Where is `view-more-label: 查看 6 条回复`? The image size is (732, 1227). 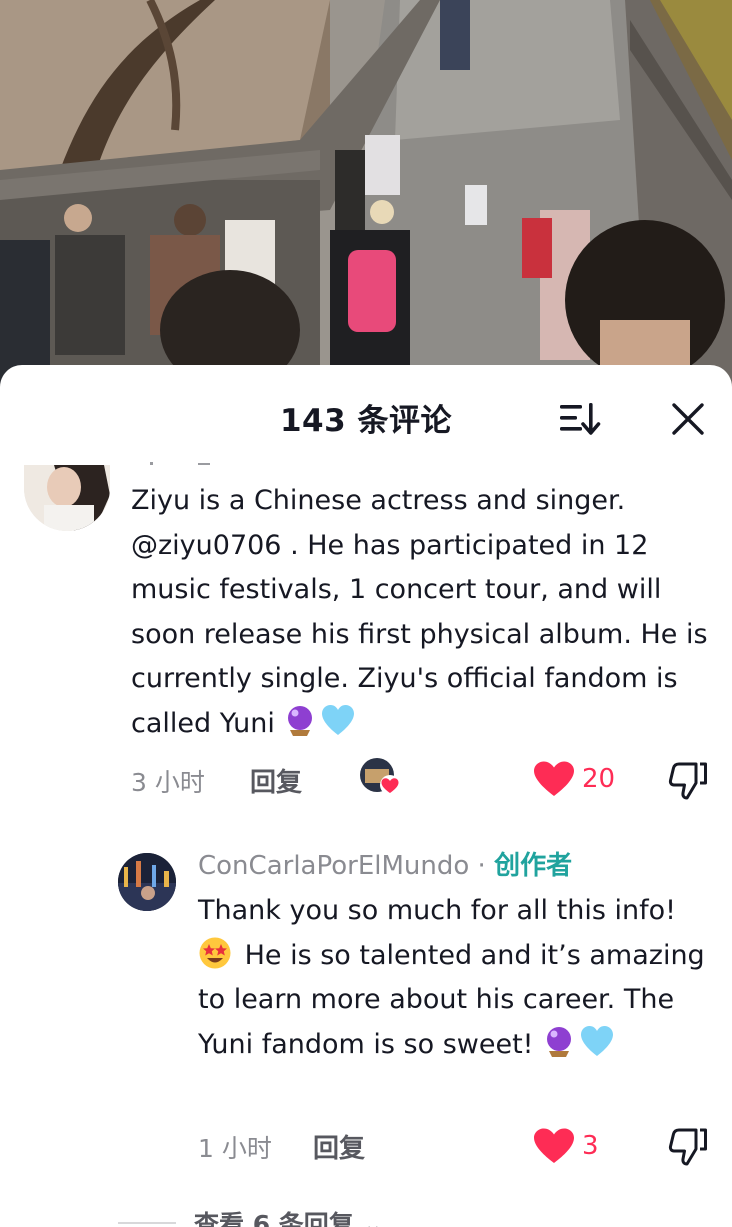
view-more-label: 查看 6 条回复 is located at coordinates (274, 1218).